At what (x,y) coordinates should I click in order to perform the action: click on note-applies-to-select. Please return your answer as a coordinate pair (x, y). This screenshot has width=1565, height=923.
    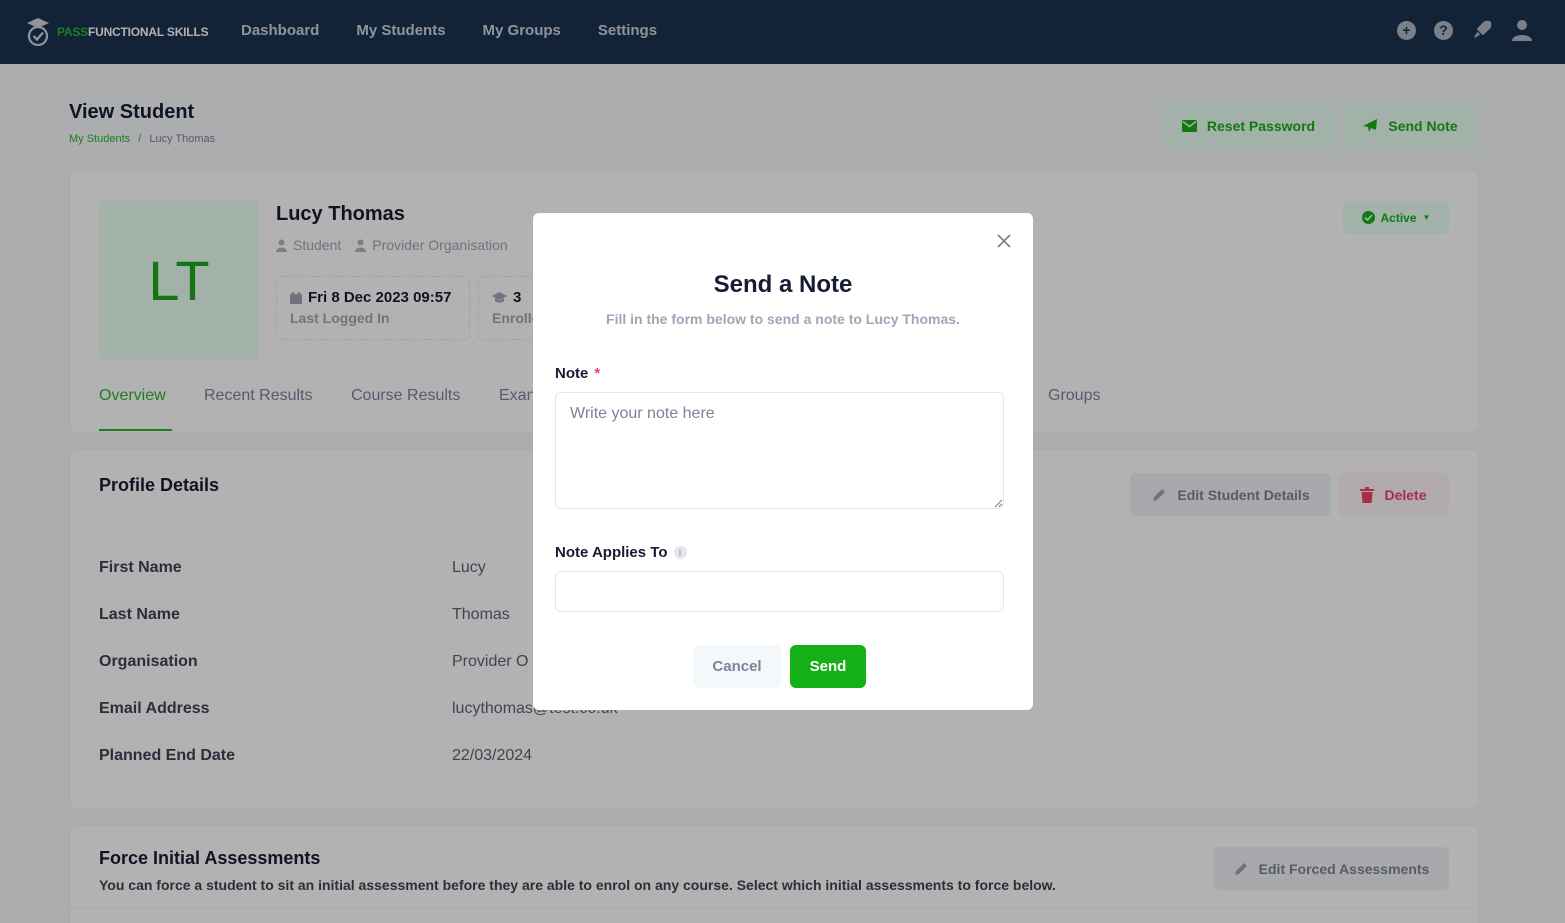
    Looking at the image, I should click on (779, 591).